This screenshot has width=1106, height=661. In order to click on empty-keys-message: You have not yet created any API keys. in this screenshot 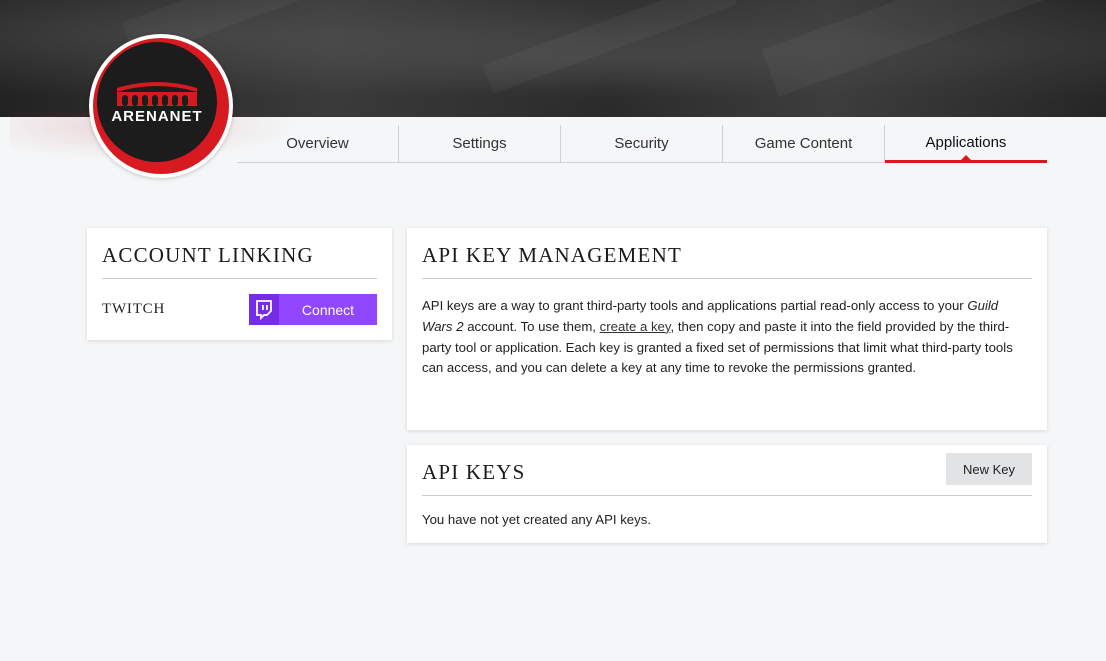, I will do `click(536, 519)`.